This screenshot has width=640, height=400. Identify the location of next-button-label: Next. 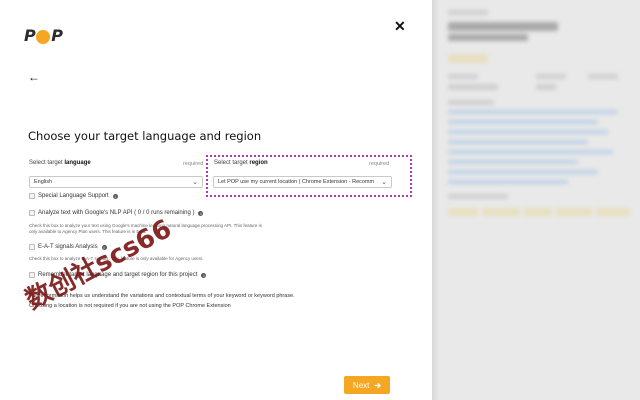
(361, 385).